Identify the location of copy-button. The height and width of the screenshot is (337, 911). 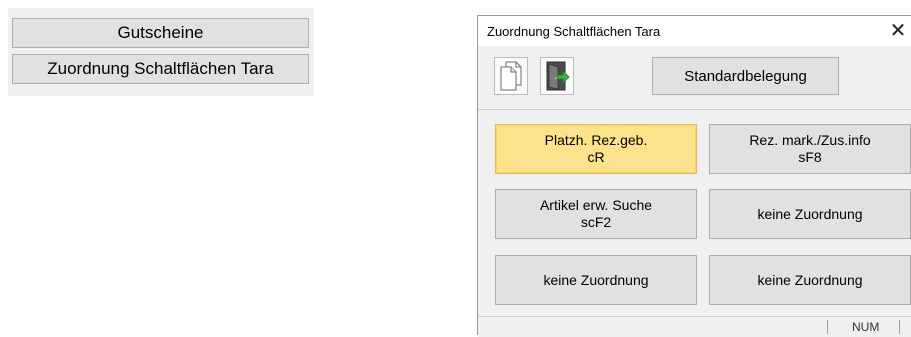
(511, 76).